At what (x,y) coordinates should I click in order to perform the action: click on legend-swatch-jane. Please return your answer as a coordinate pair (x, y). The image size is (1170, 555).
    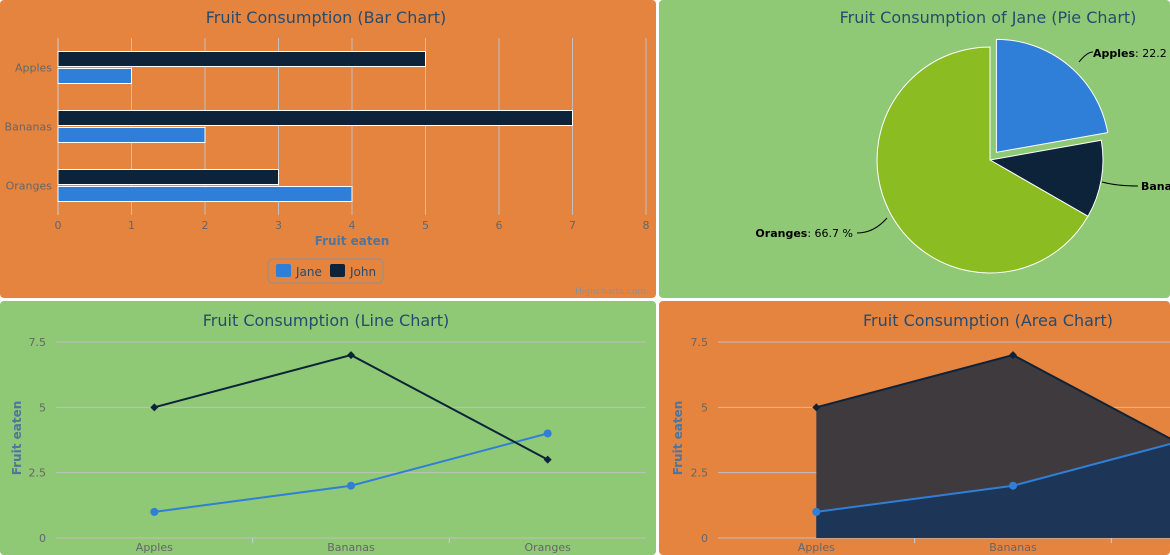
    Looking at the image, I should click on (283, 270).